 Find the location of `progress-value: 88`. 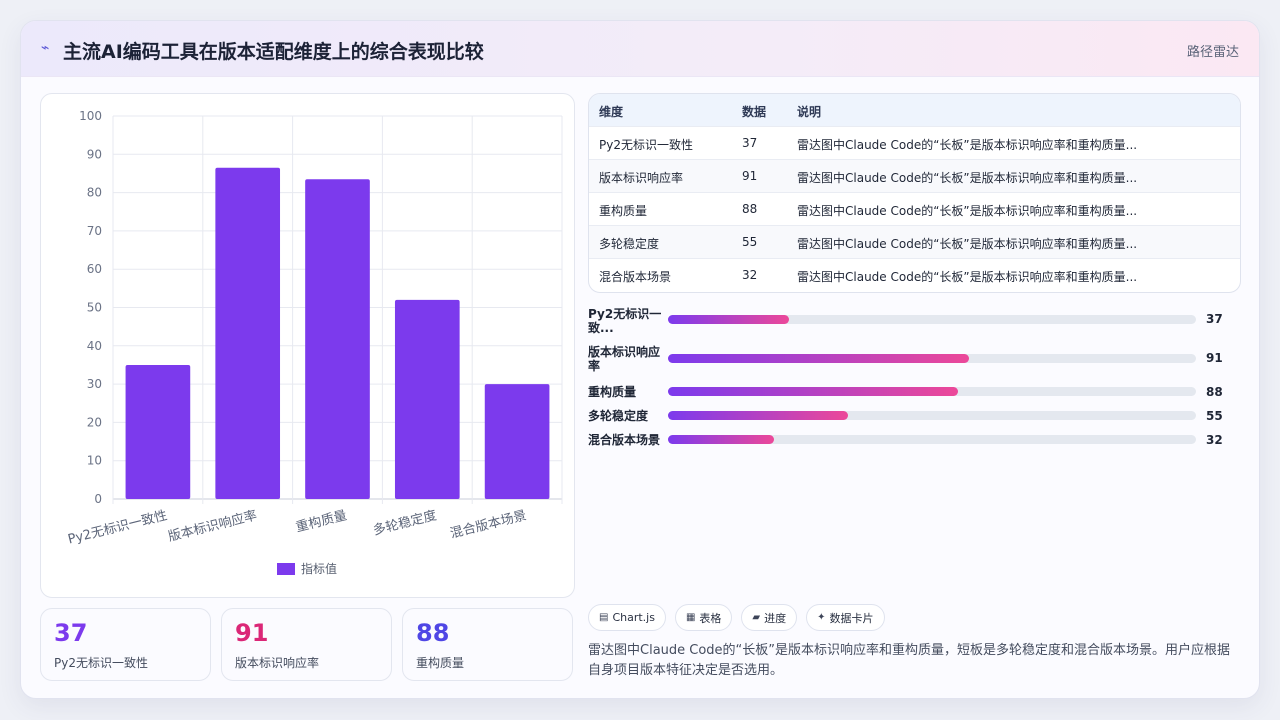

progress-value: 88 is located at coordinates (1214, 392).